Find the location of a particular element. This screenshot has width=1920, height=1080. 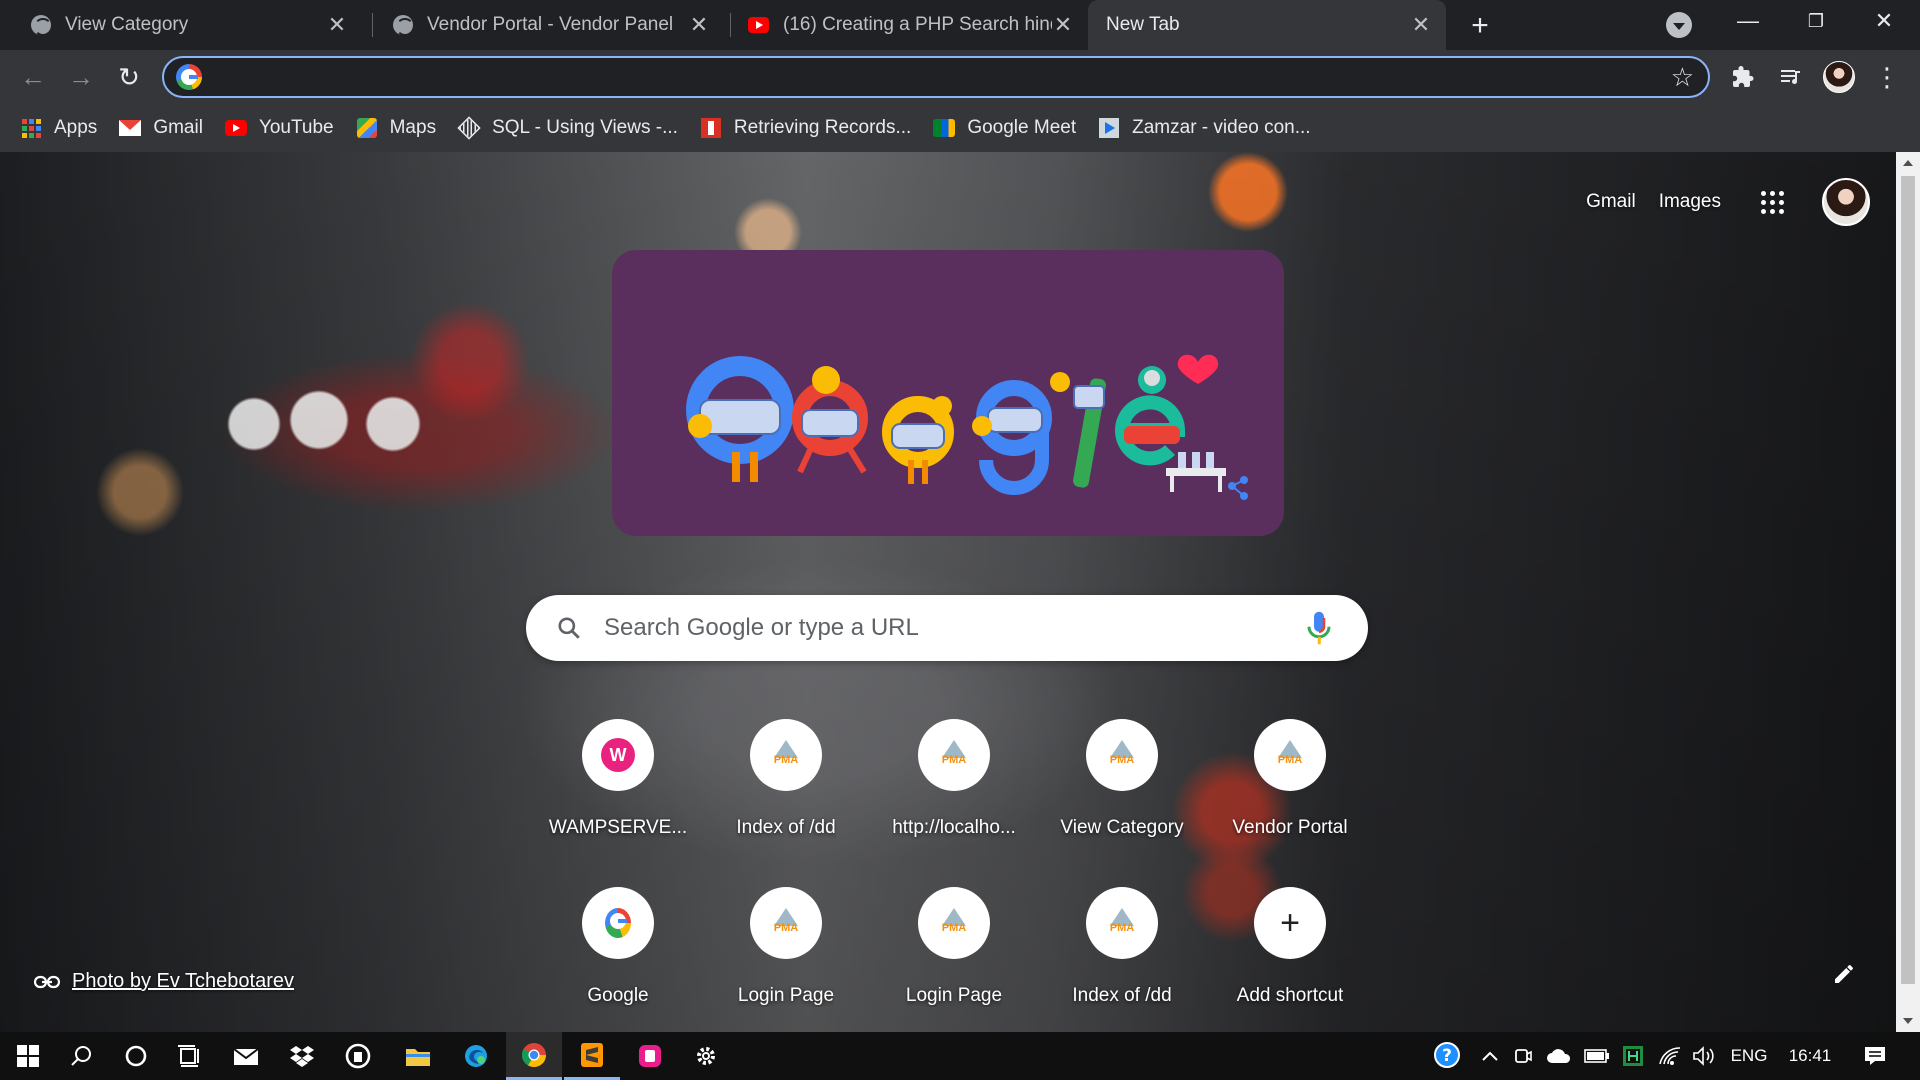

avatar is located at coordinates (1839, 77).